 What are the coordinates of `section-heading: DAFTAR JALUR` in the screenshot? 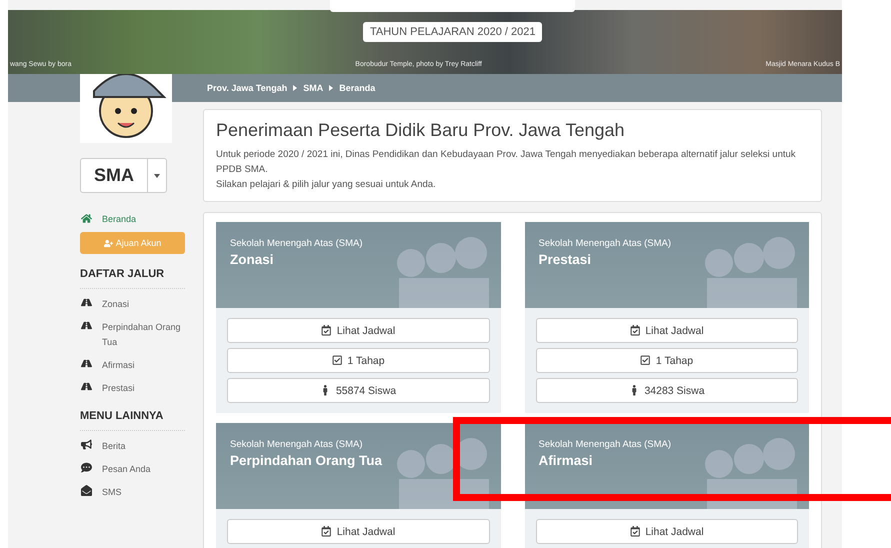 It's located at (132, 278).